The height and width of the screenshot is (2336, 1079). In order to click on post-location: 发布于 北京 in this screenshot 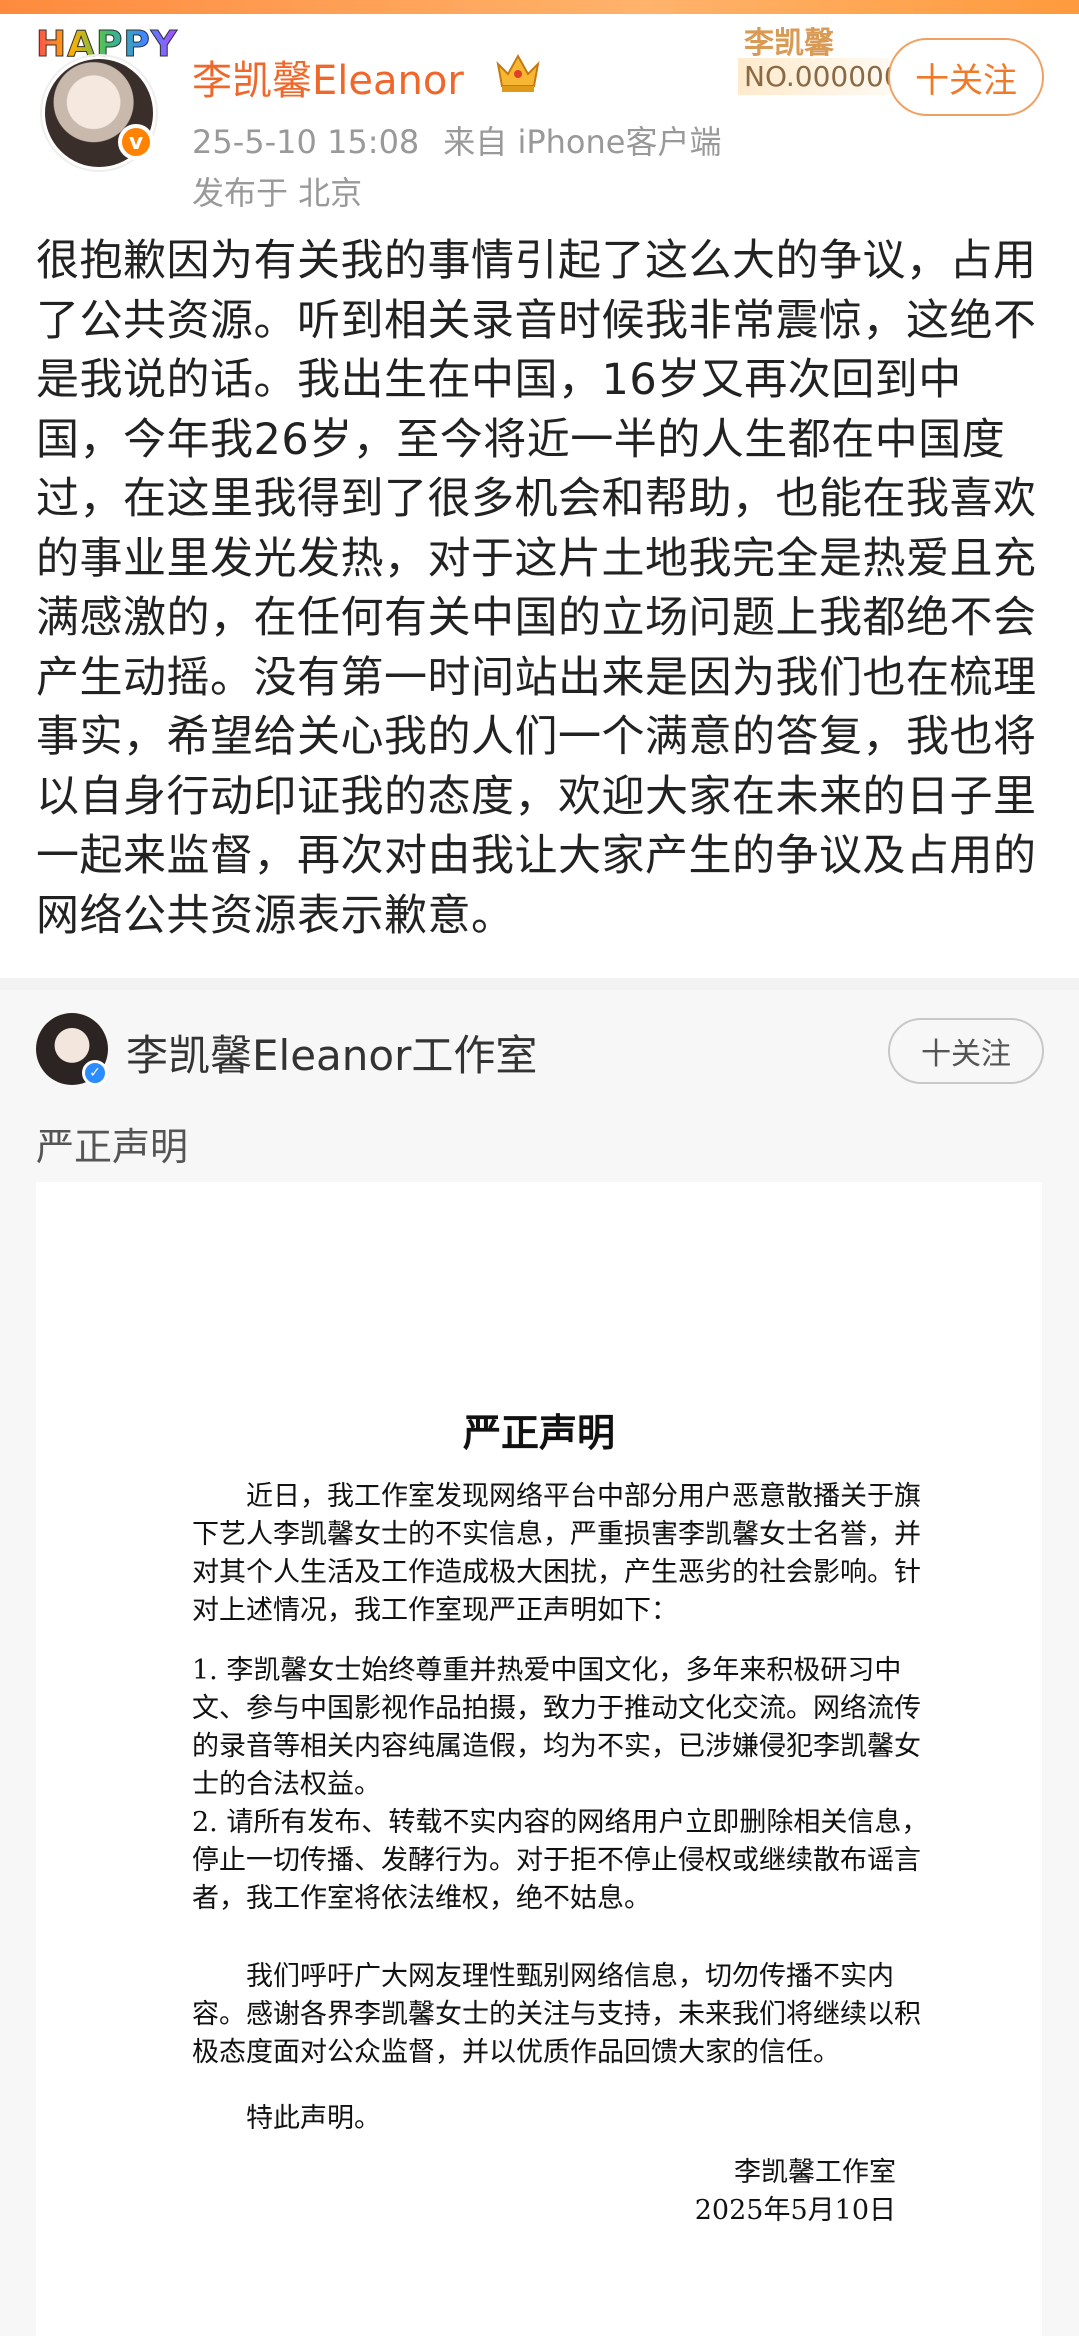, I will do `click(277, 193)`.